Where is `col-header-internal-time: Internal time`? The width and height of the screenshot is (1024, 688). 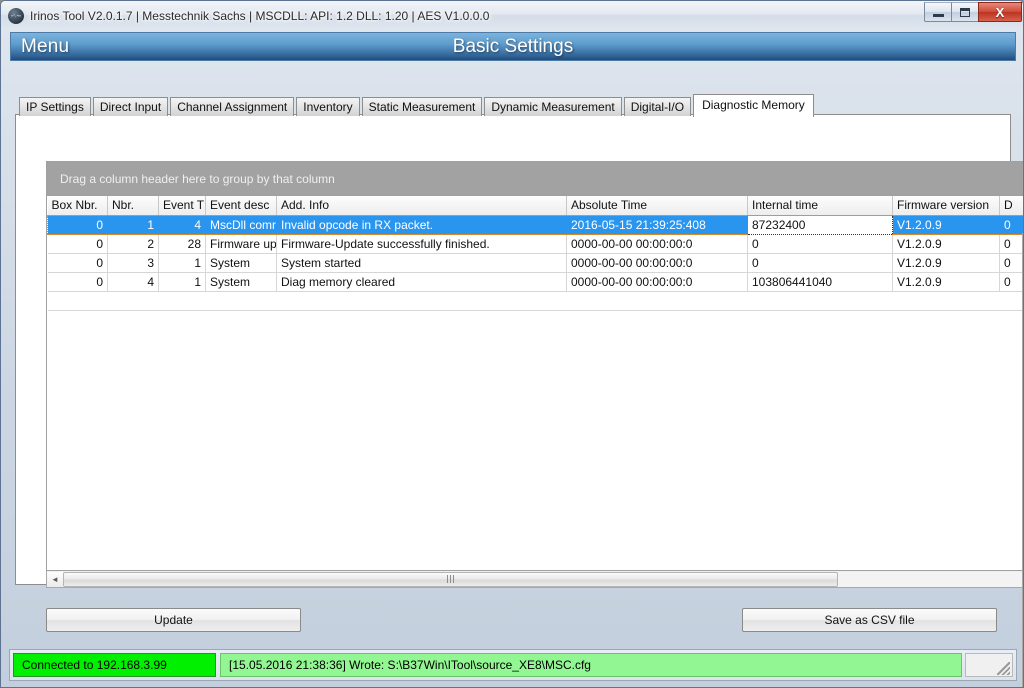 col-header-internal-time: Internal time is located at coordinates (820, 206).